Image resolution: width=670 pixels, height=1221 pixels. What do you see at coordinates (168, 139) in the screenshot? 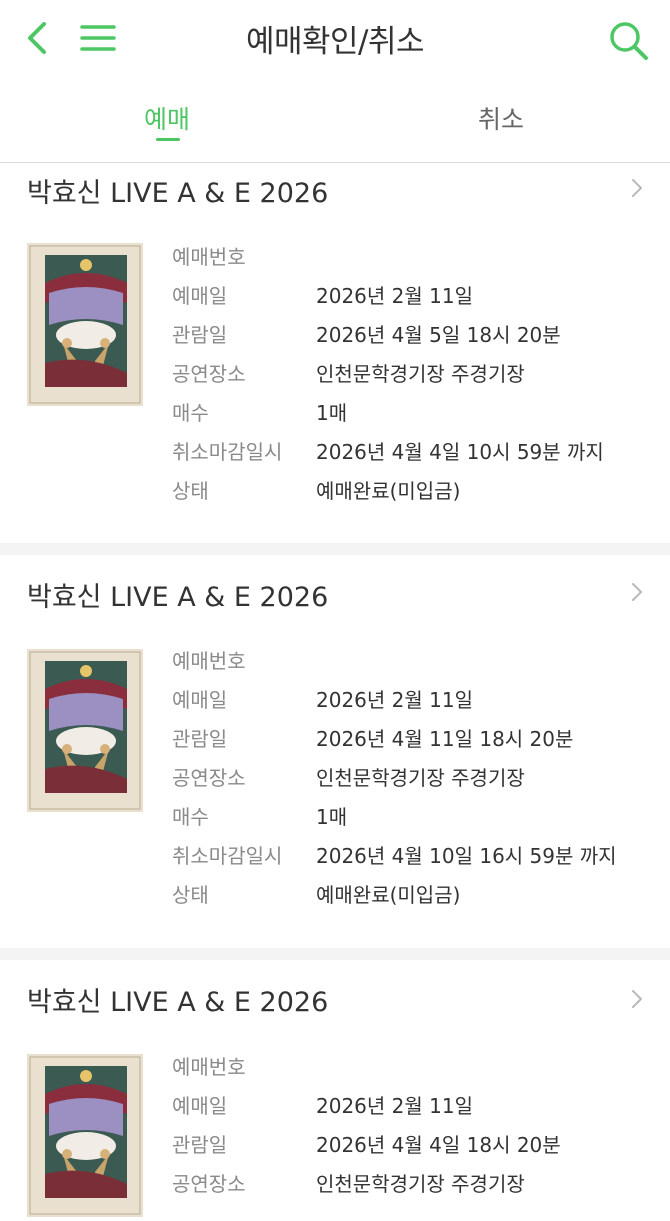
I see `active-tab-indicator` at bounding box center [168, 139].